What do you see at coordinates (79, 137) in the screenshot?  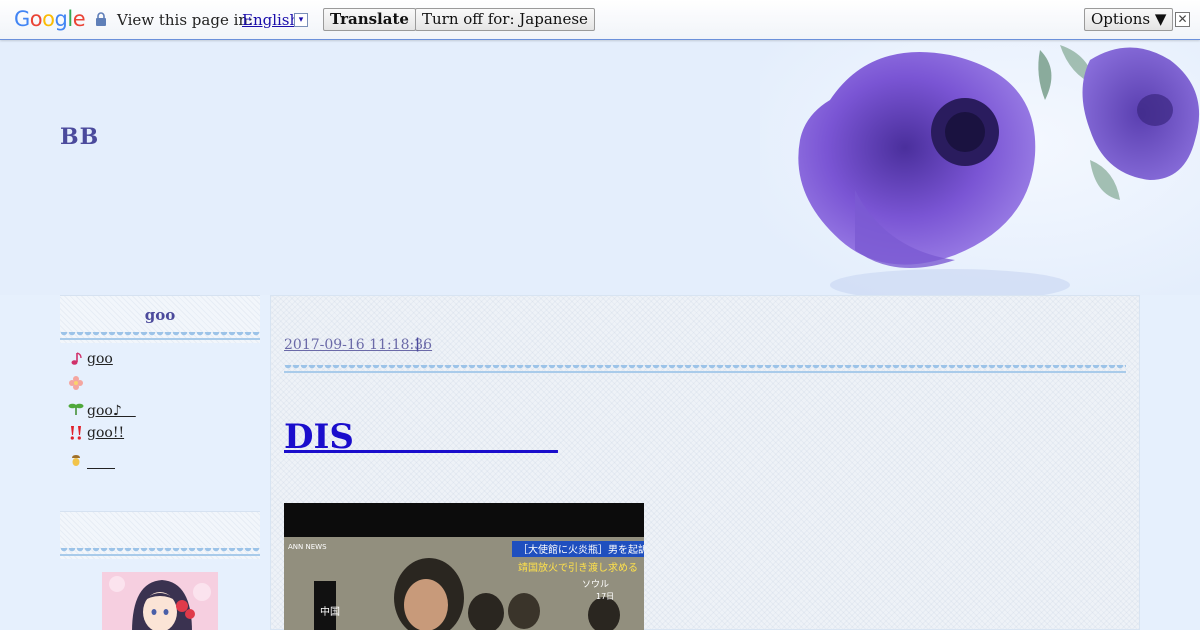 I see `blog-title: BB` at bounding box center [79, 137].